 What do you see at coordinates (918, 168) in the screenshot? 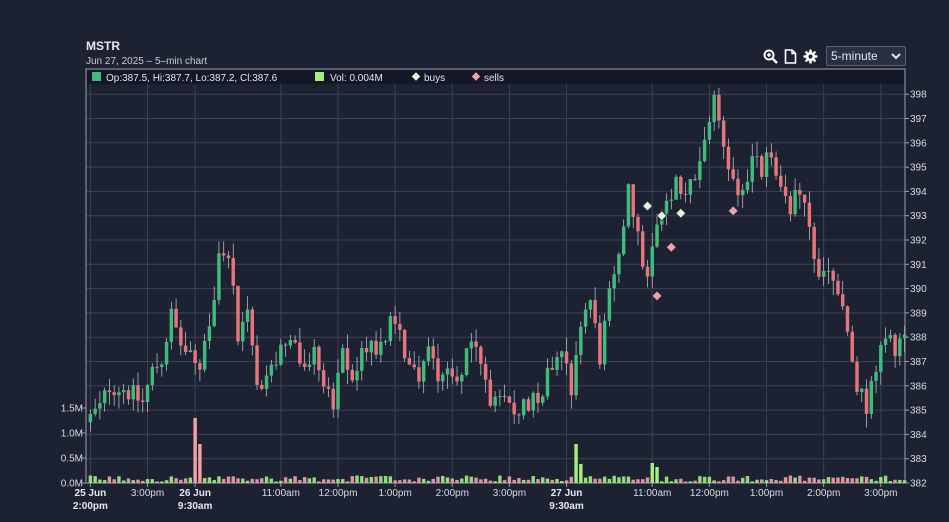
I see `y-tick-label: 395` at bounding box center [918, 168].